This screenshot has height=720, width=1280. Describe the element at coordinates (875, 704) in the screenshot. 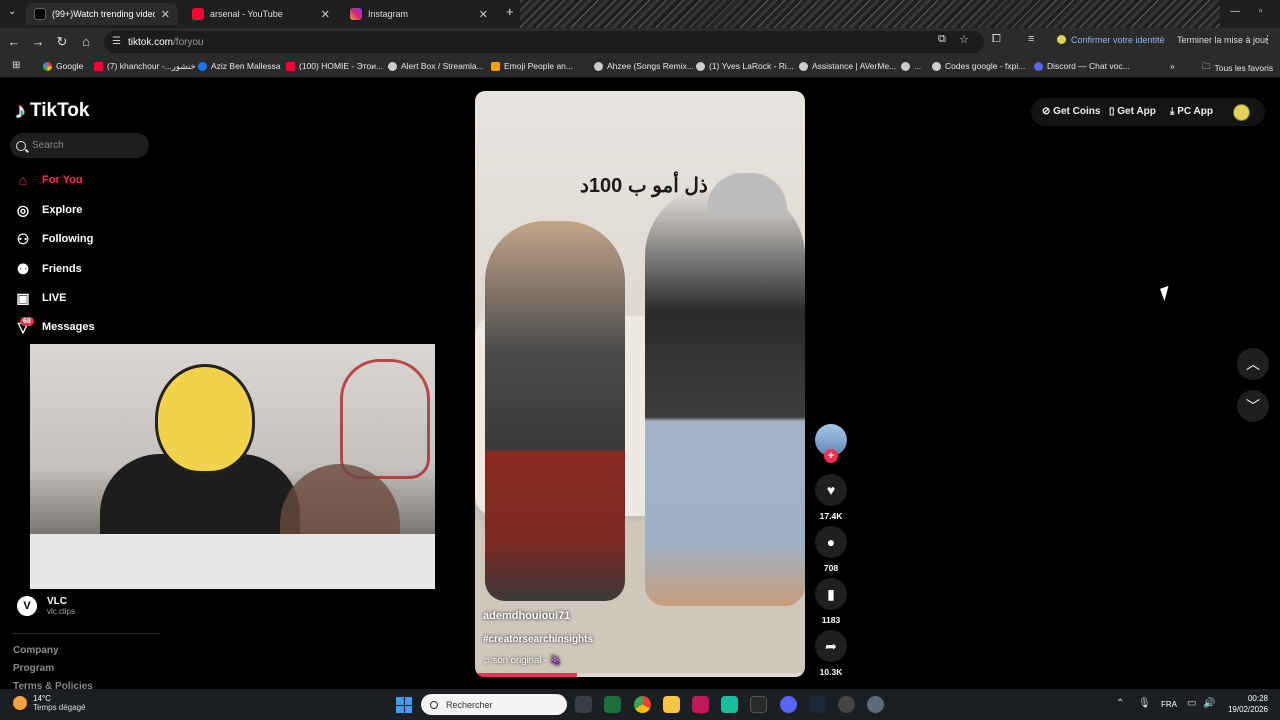

I see `settings-icon` at that location.